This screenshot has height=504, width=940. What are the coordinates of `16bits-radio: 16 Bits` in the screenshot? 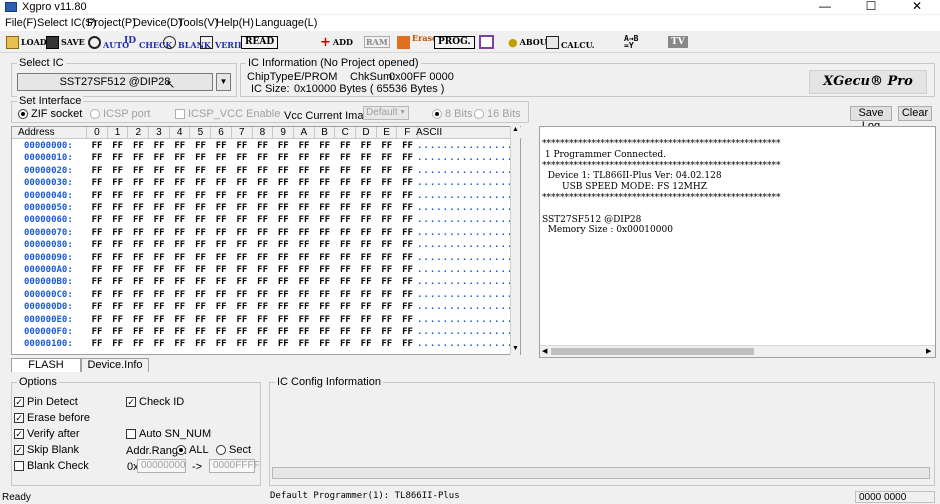 It's located at (497, 114).